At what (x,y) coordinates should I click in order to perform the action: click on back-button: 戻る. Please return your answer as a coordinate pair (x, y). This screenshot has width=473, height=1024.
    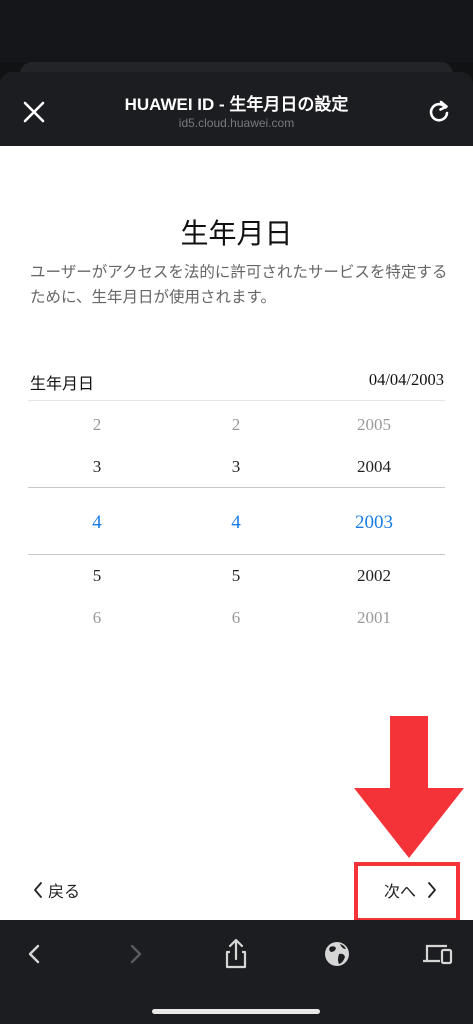
    Looking at the image, I should click on (56, 890).